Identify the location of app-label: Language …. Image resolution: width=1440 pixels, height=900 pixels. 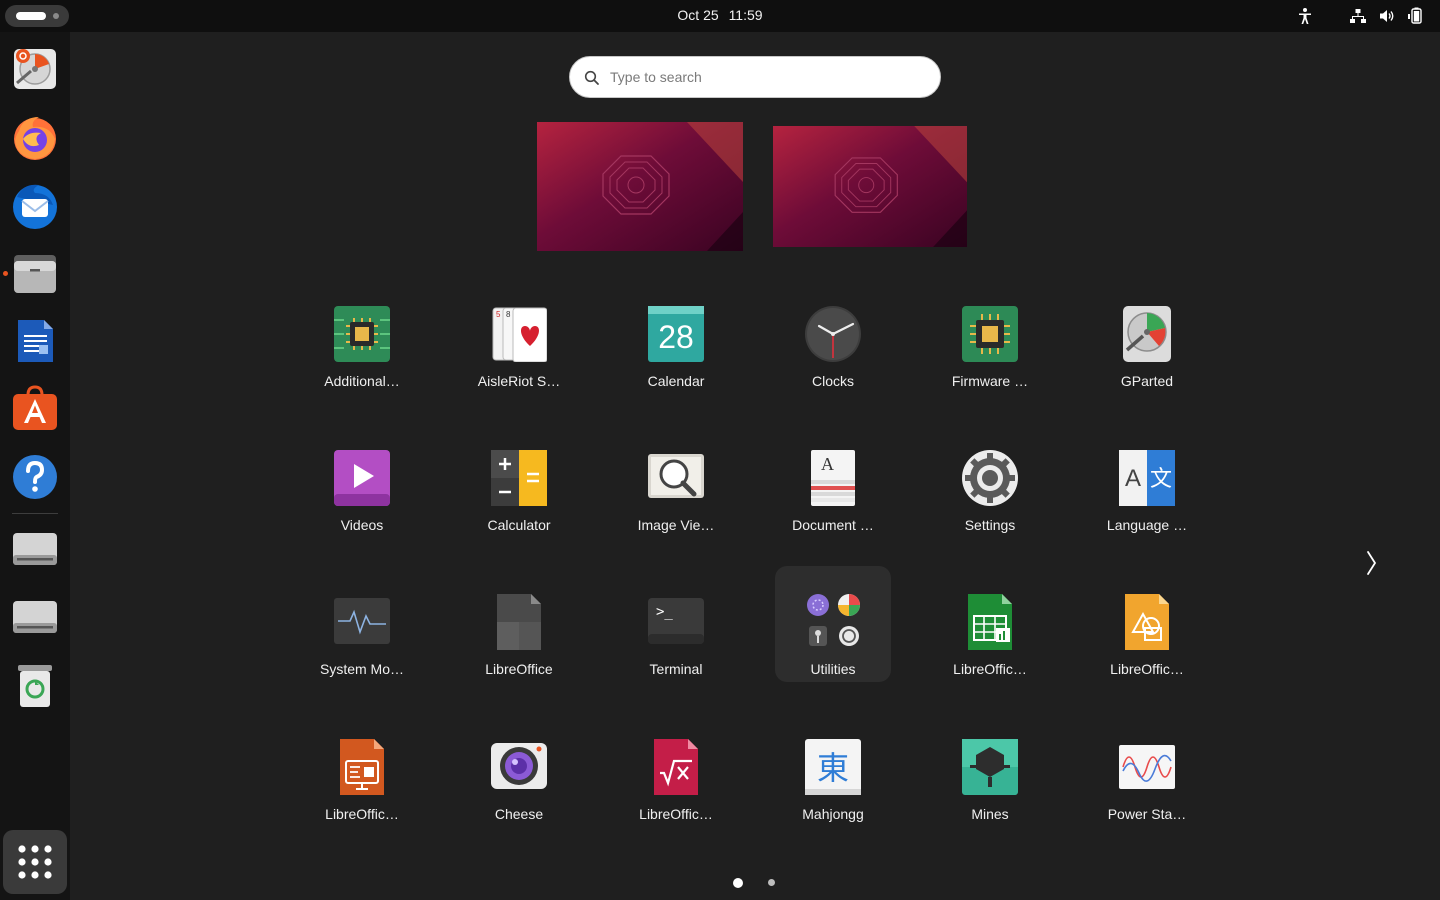
(1147, 525).